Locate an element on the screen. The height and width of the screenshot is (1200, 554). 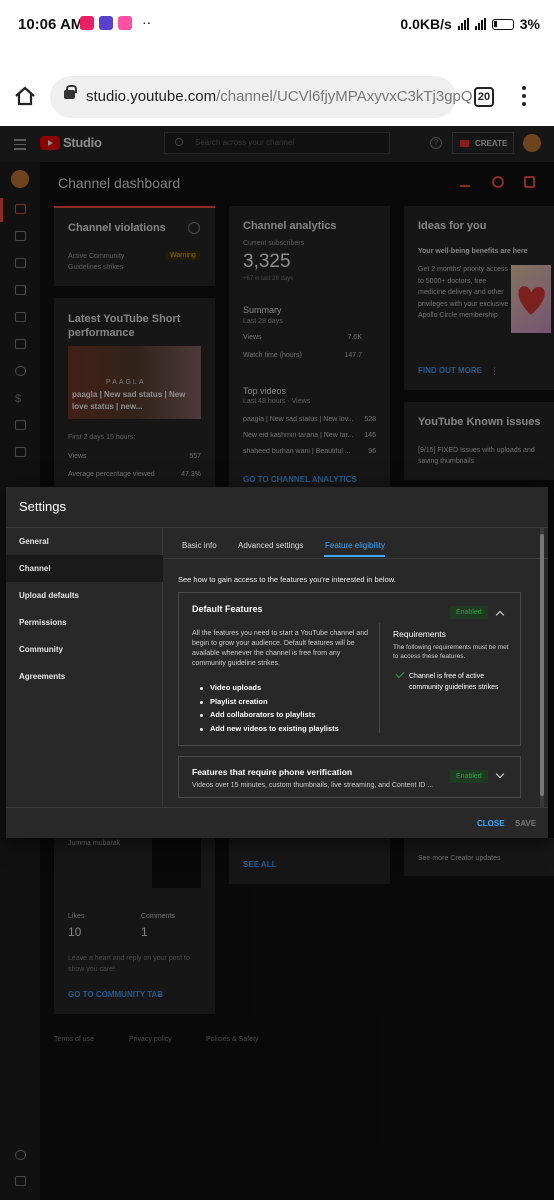
feature-item: Add collaborators to playlists is located at coordinates (269, 717).